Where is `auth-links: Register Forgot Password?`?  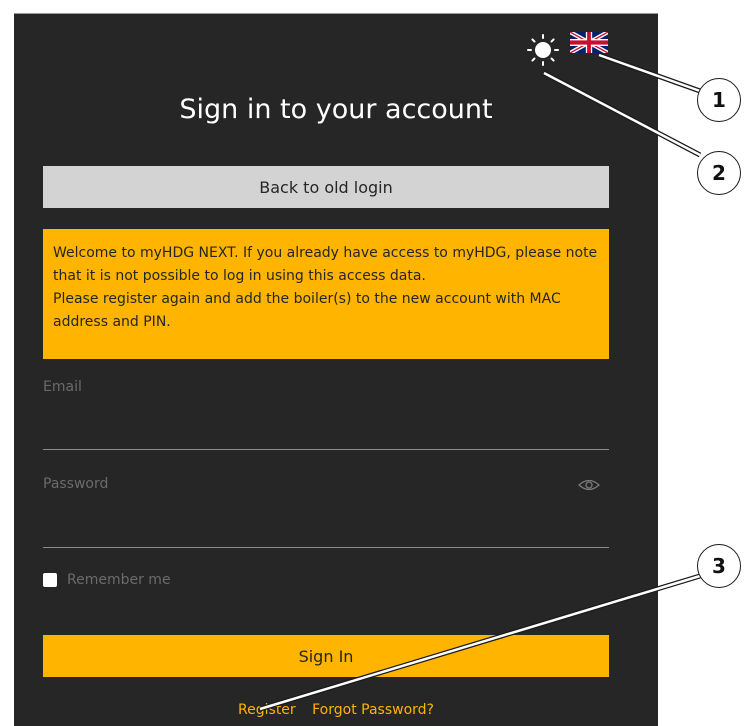 auth-links: Register Forgot Password? is located at coordinates (336, 710).